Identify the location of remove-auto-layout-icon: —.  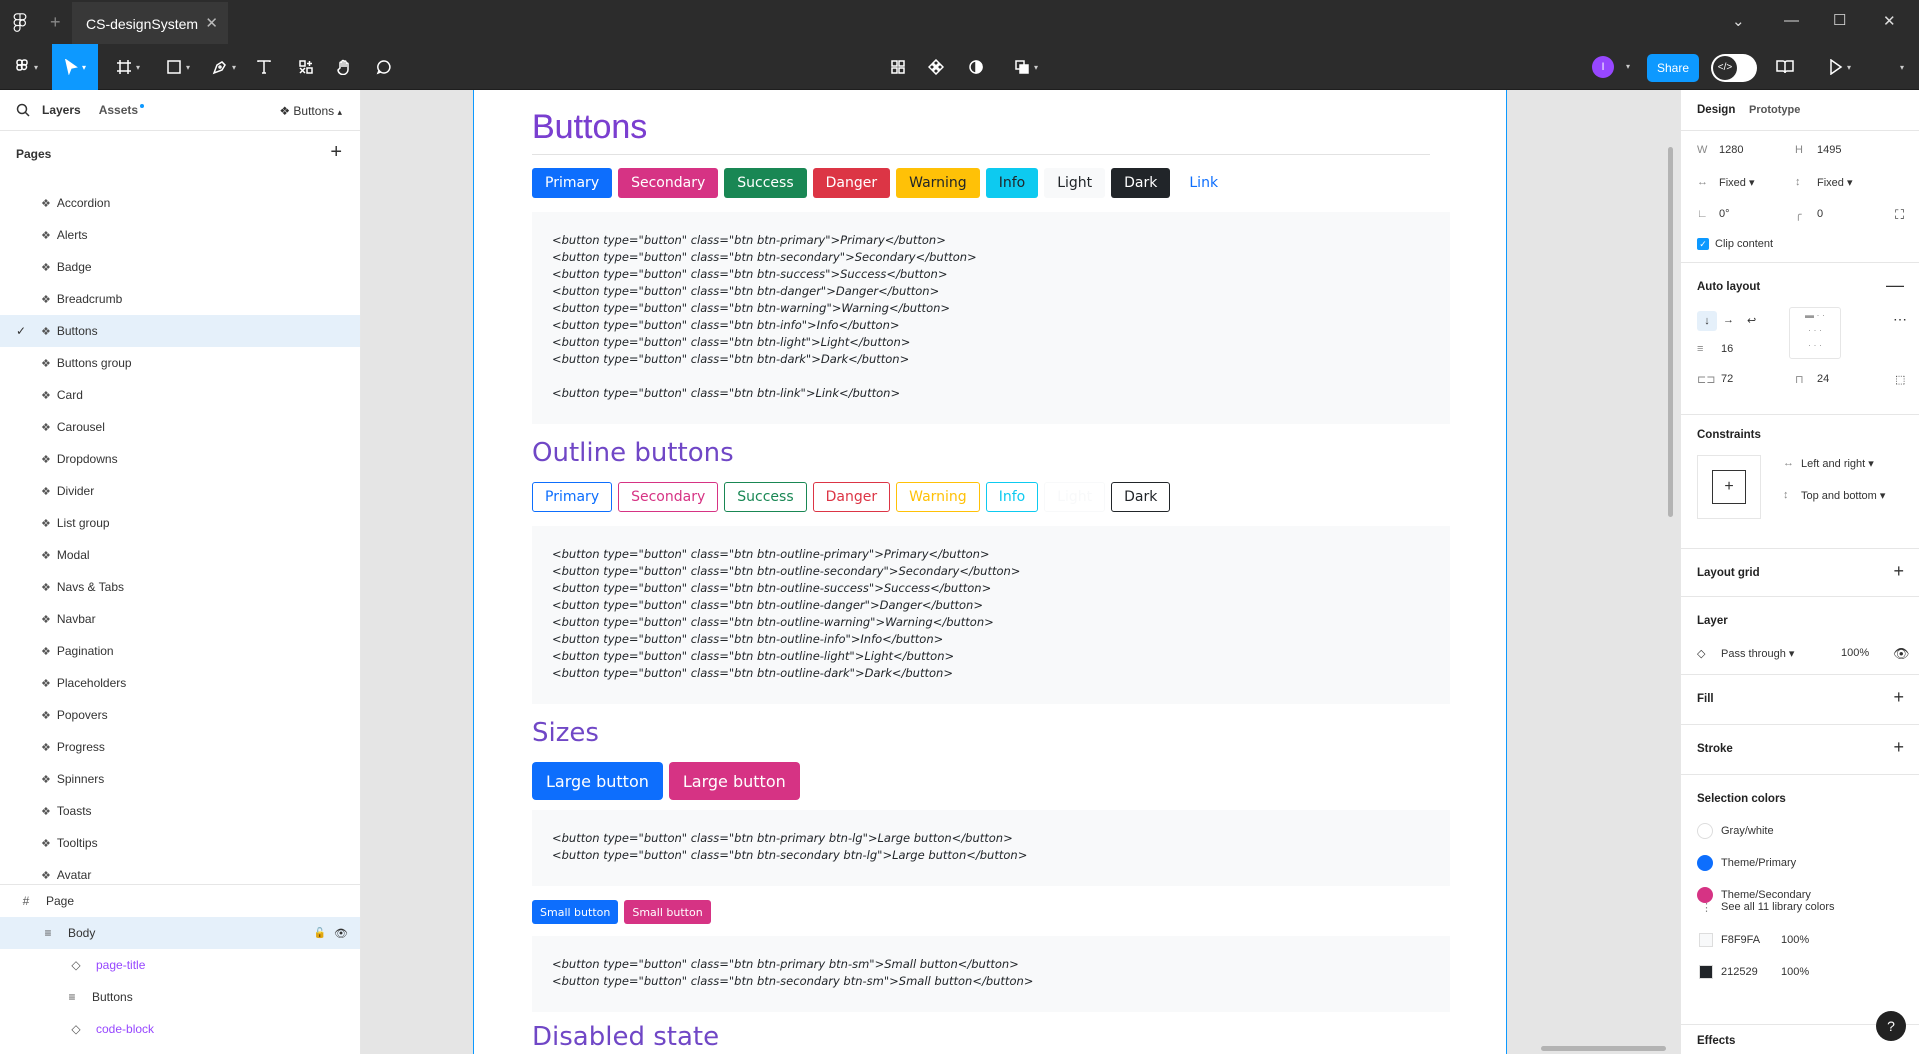
(1895, 285).